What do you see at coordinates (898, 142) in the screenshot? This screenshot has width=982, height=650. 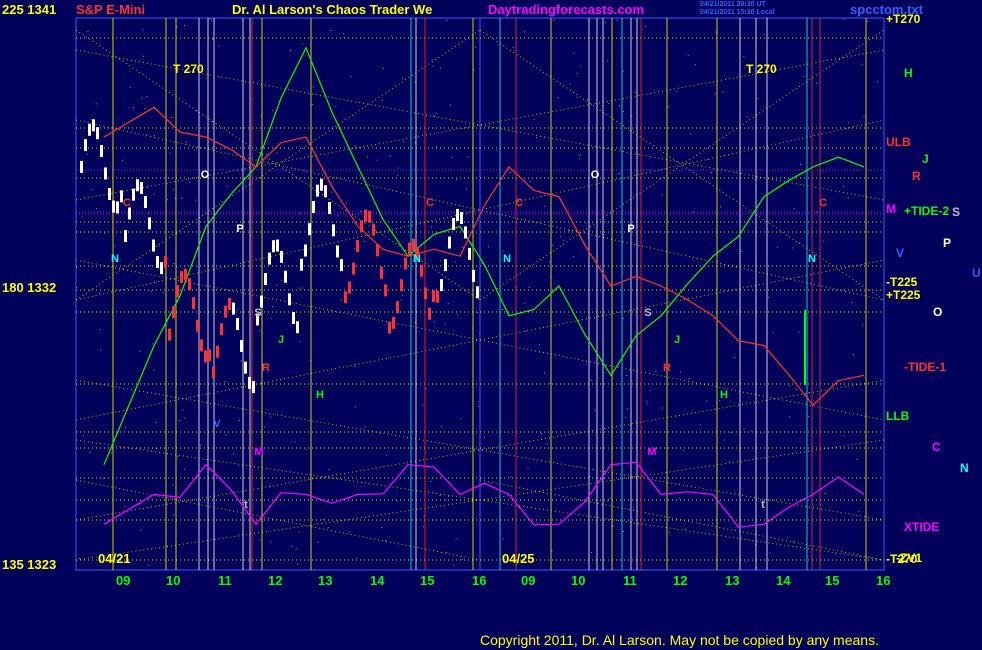 I see `right-axis-label: ULB` at bounding box center [898, 142].